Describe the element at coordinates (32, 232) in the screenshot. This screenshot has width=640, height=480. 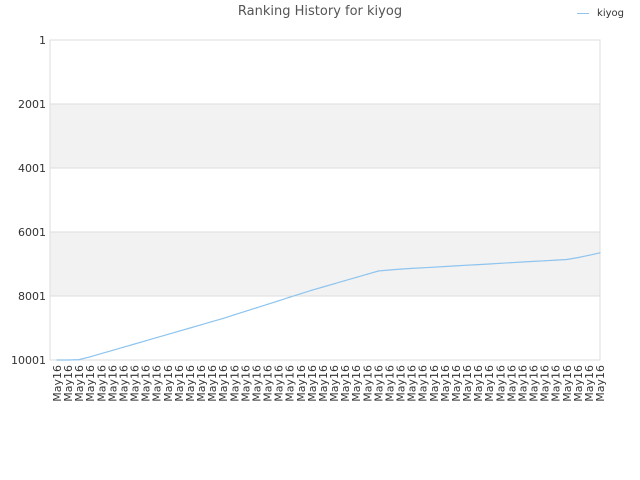
I see `y-tick-label: 6001` at that location.